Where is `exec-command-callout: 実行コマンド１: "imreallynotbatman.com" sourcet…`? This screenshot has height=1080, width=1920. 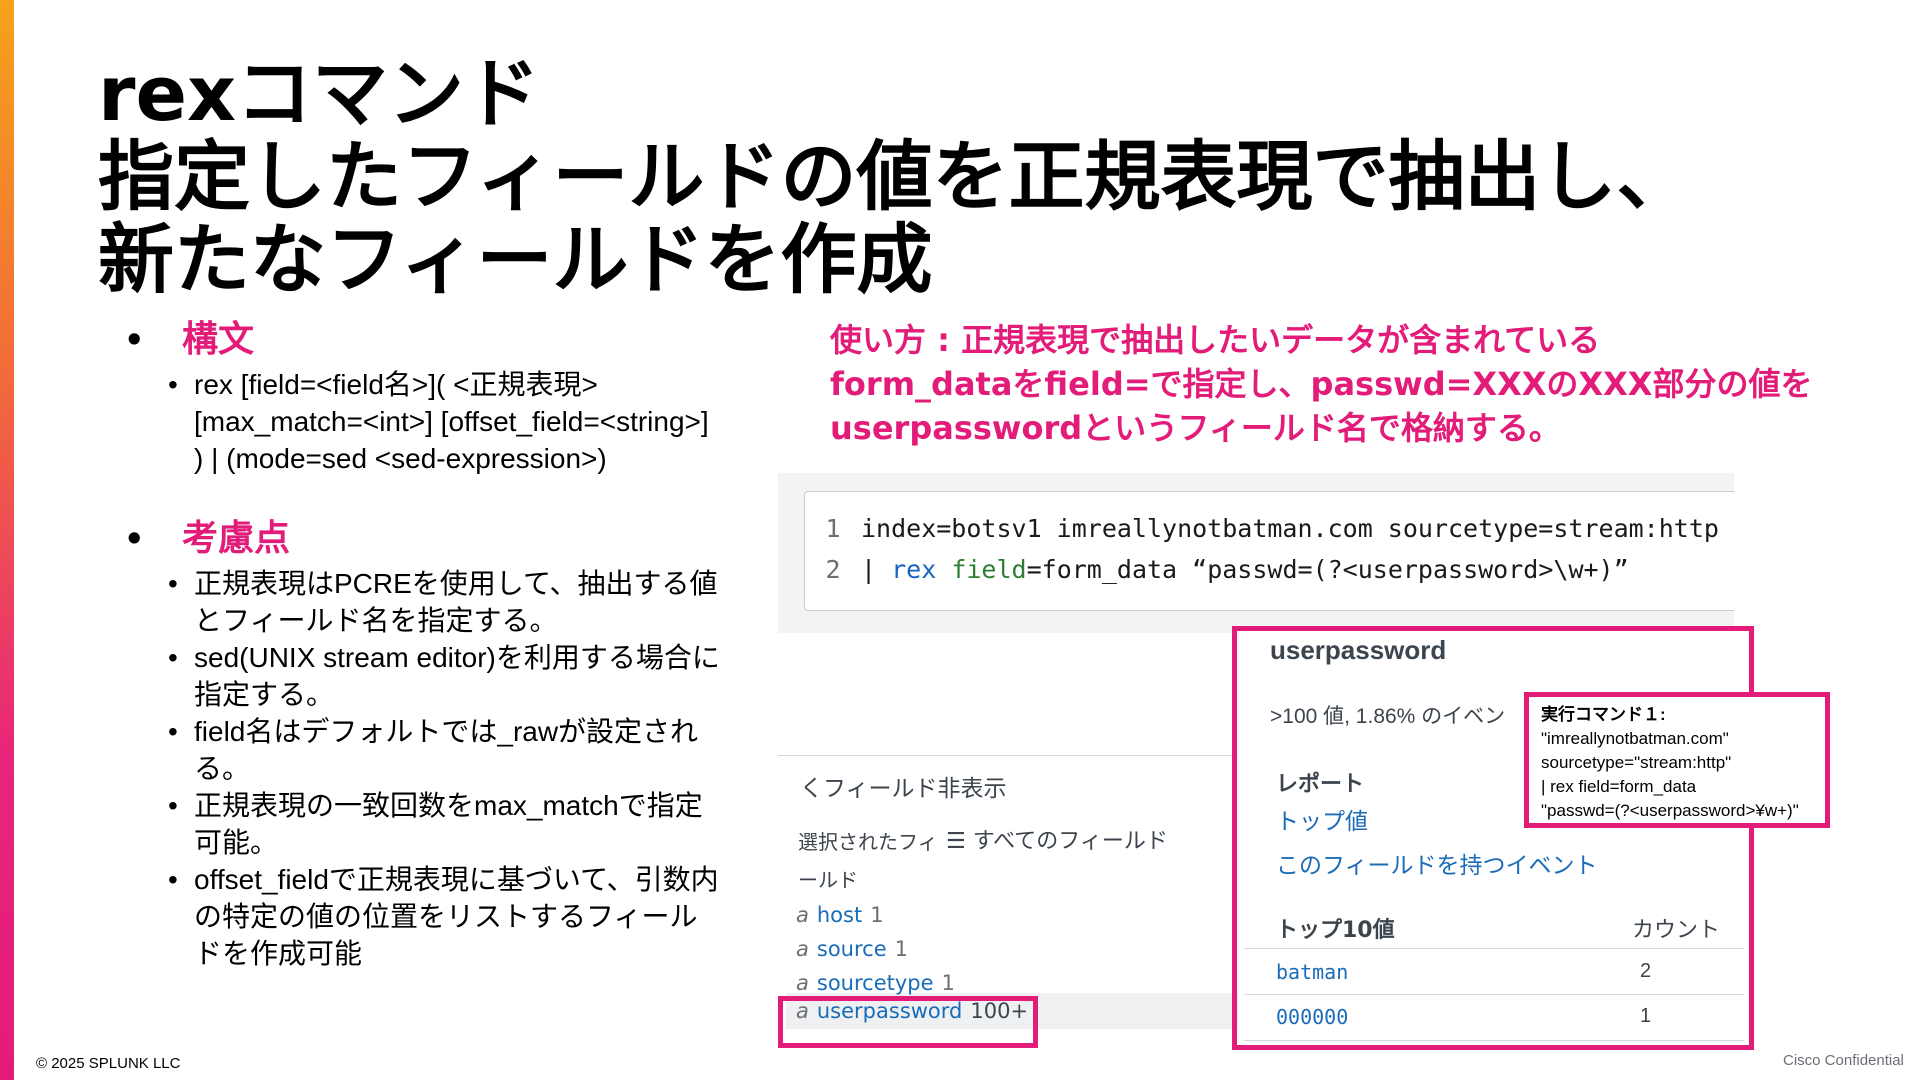
exec-command-callout: 実行コマンド１: "imreallynotbatman.com" sourcet… is located at coordinates (1677, 760).